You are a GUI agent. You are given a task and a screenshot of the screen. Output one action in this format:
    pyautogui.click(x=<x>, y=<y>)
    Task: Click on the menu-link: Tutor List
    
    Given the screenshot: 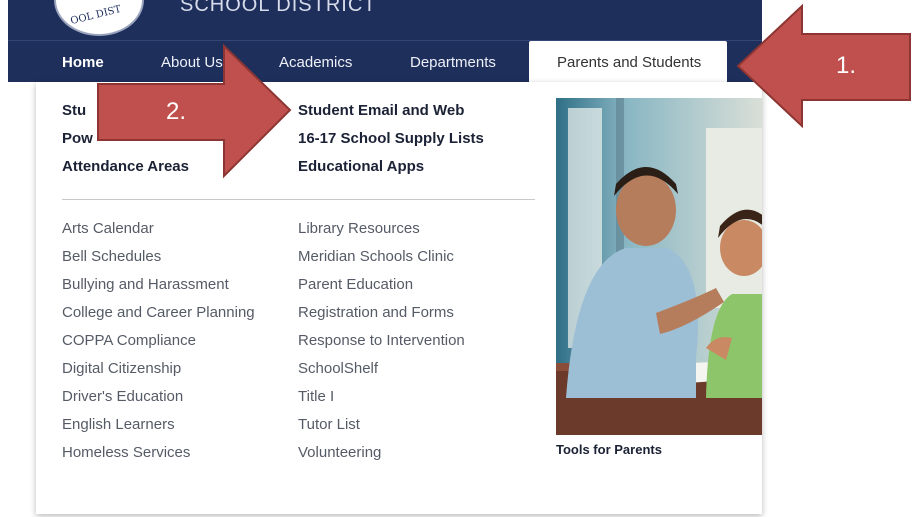 What is the action you would take?
    pyautogui.click(x=329, y=424)
    